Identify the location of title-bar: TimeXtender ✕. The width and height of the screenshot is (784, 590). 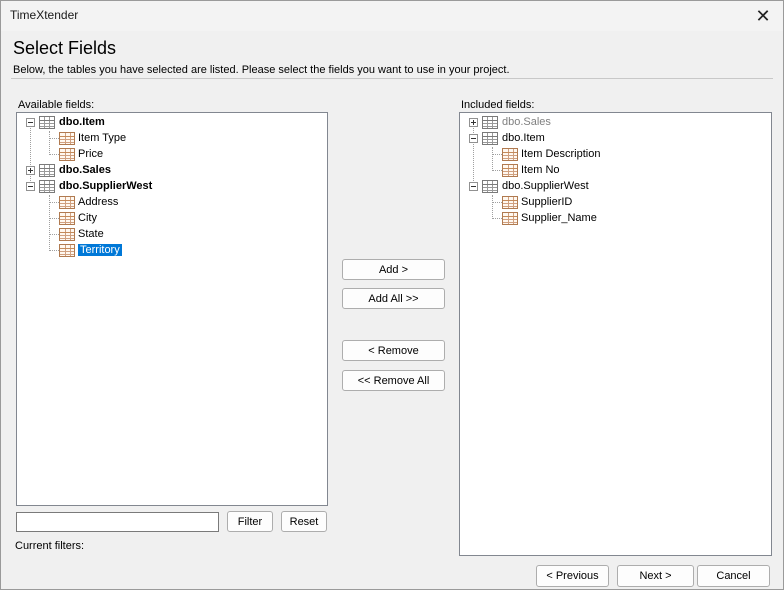
(392, 16).